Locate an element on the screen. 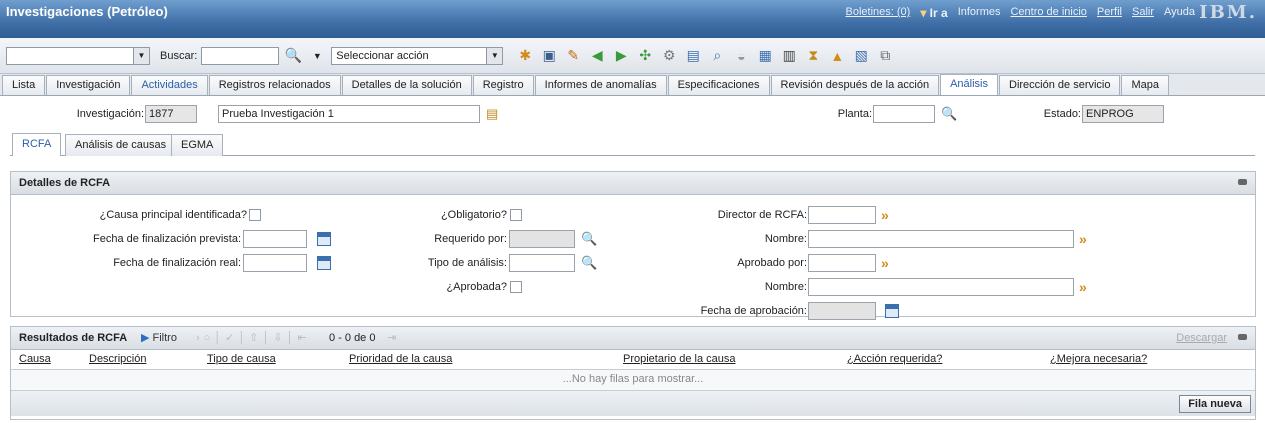 This screenshot has height=423, width=1265. tab-egma: EGMA is located at coordinates (197, 145).